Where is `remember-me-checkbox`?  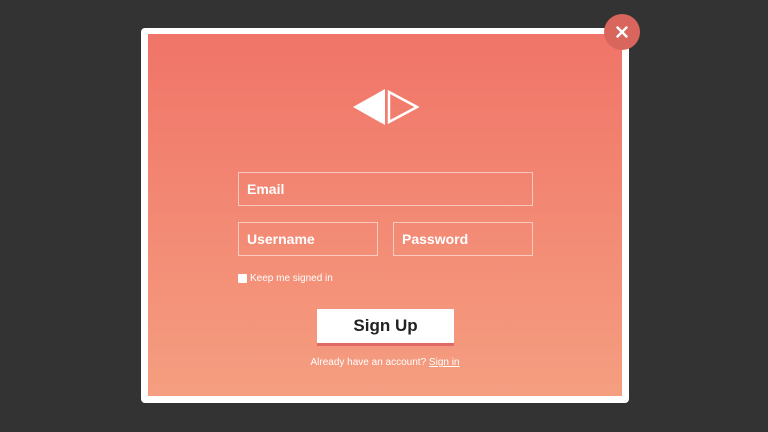 remember-me-checkbox is located at coordinates (242, 278).